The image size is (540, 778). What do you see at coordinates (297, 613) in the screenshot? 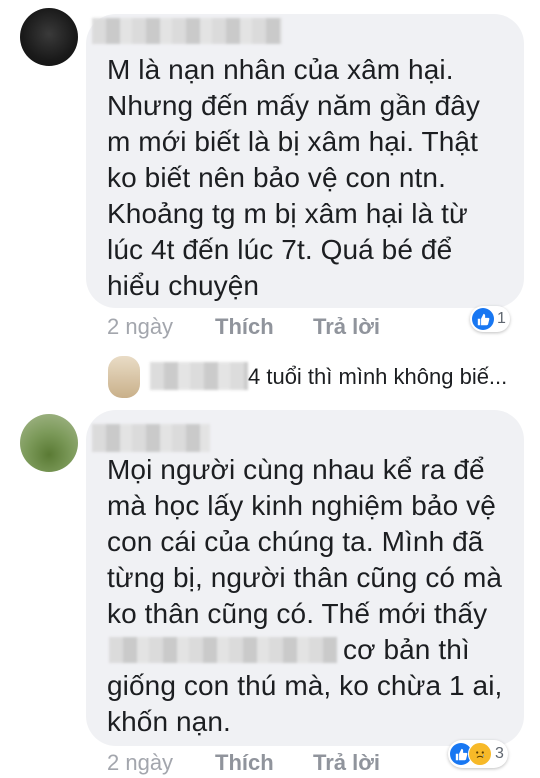
I see `comment-2-line: ko thân cũng có. Thế mới thấy` at bounding box center [297, 613].